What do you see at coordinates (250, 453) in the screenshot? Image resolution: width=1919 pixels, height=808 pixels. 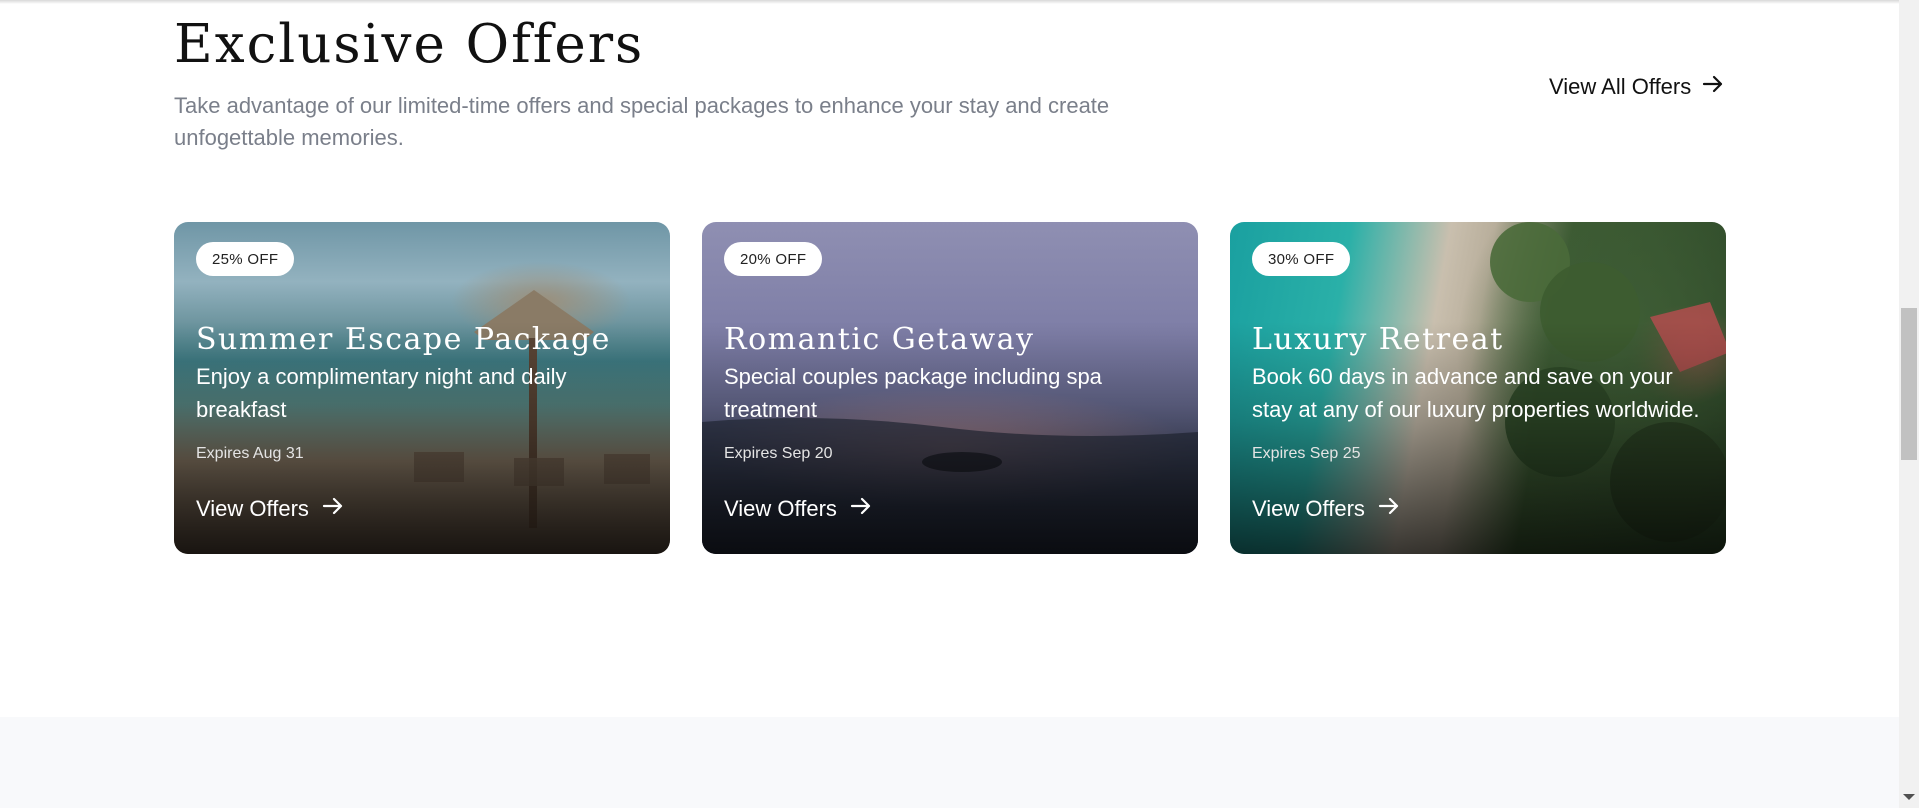 I see `card-expiry: Expires Aug 31` at bounding box center [250, 453].